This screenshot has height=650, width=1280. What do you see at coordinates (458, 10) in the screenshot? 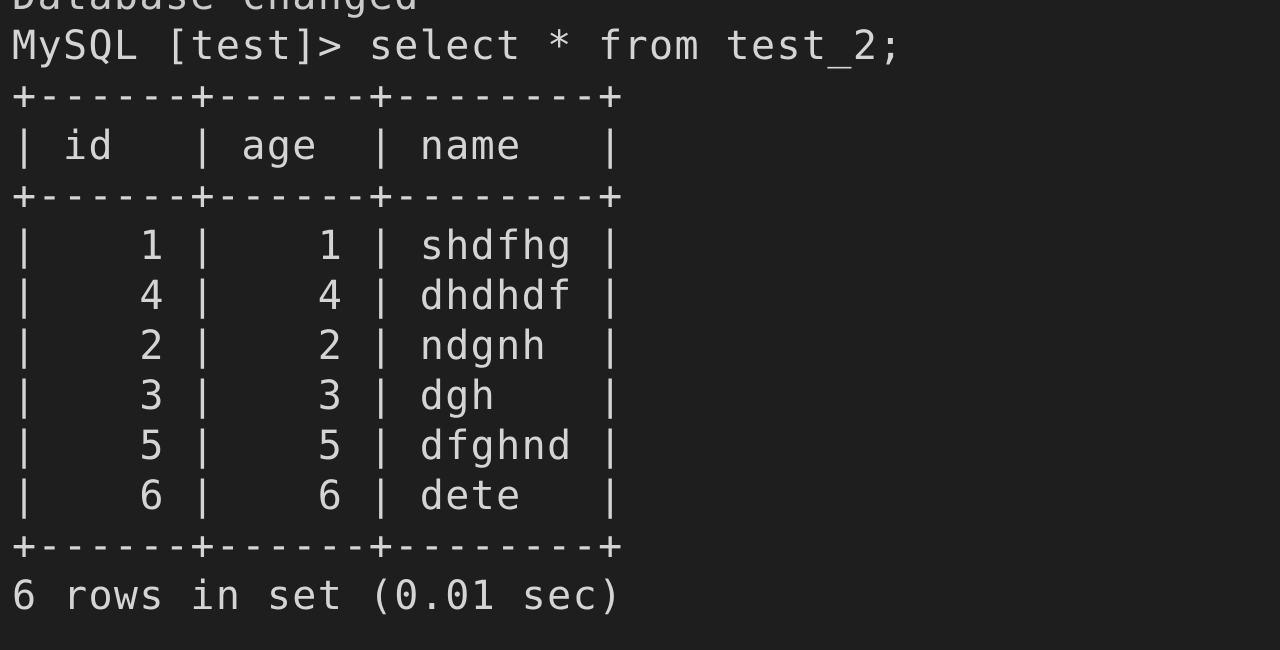
I see `previous-output-line: Database changed` at bounding box center [458, 10].